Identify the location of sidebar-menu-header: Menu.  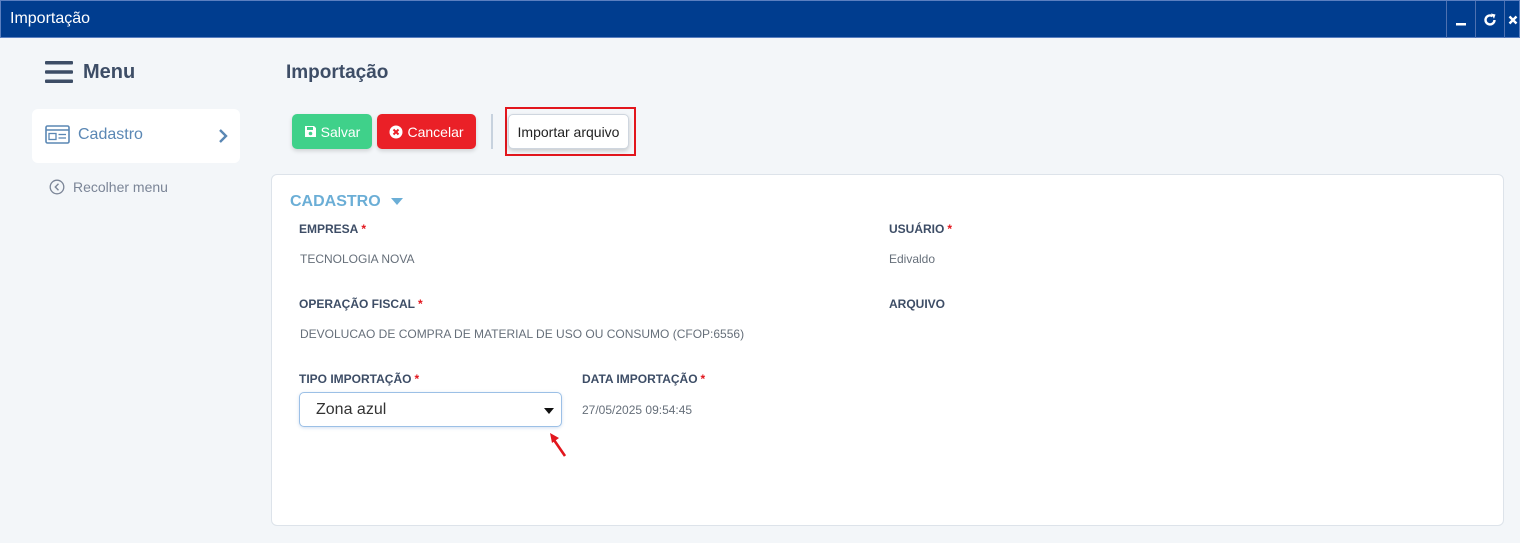
(90, 72).